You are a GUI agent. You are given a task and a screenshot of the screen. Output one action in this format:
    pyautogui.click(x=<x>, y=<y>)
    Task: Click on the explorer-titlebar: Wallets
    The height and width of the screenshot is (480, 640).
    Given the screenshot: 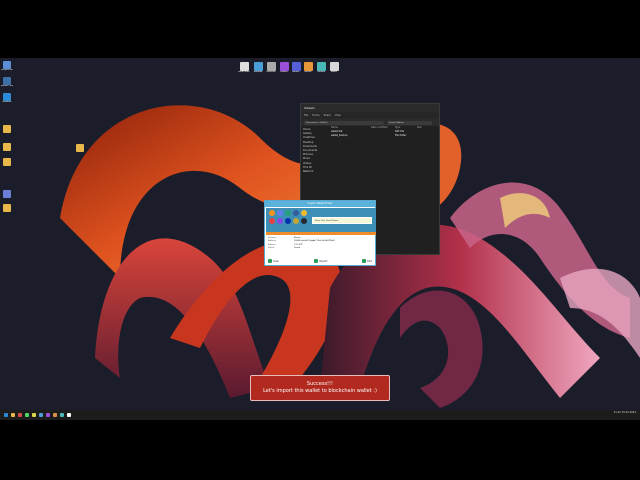 What is the action you would take?
    pyautogui.click(x=370, y=108)
    